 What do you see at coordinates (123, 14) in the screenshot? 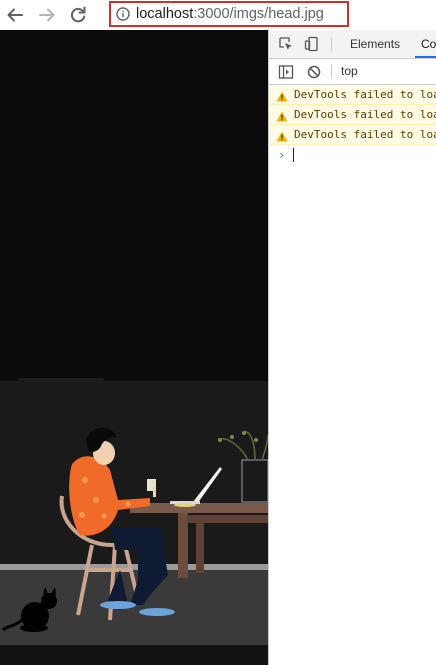
I see `info-icon` at bounding box center [123, 14].